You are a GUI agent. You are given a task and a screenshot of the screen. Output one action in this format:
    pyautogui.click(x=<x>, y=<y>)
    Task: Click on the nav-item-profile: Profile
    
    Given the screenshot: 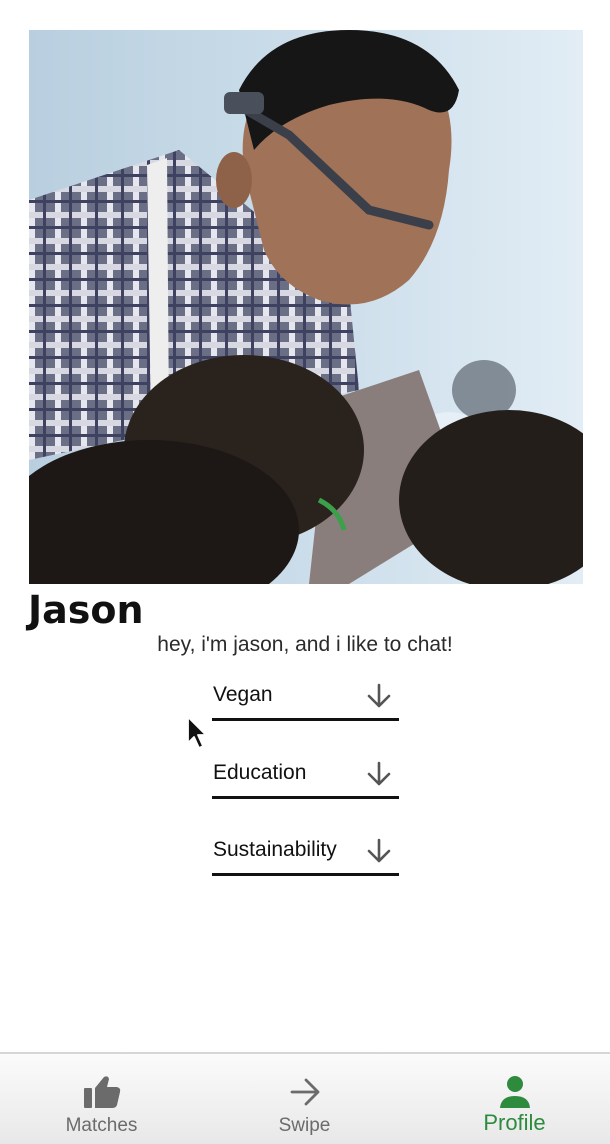 What is the action you would take?
    pyautogui.click(x=511, y=1099)
    